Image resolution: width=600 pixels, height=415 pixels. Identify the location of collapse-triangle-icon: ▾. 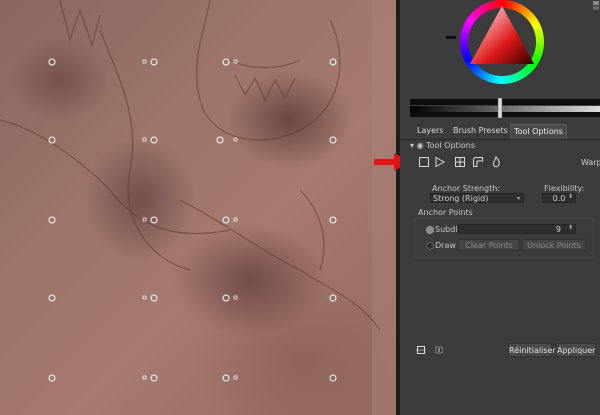
(412, 145).